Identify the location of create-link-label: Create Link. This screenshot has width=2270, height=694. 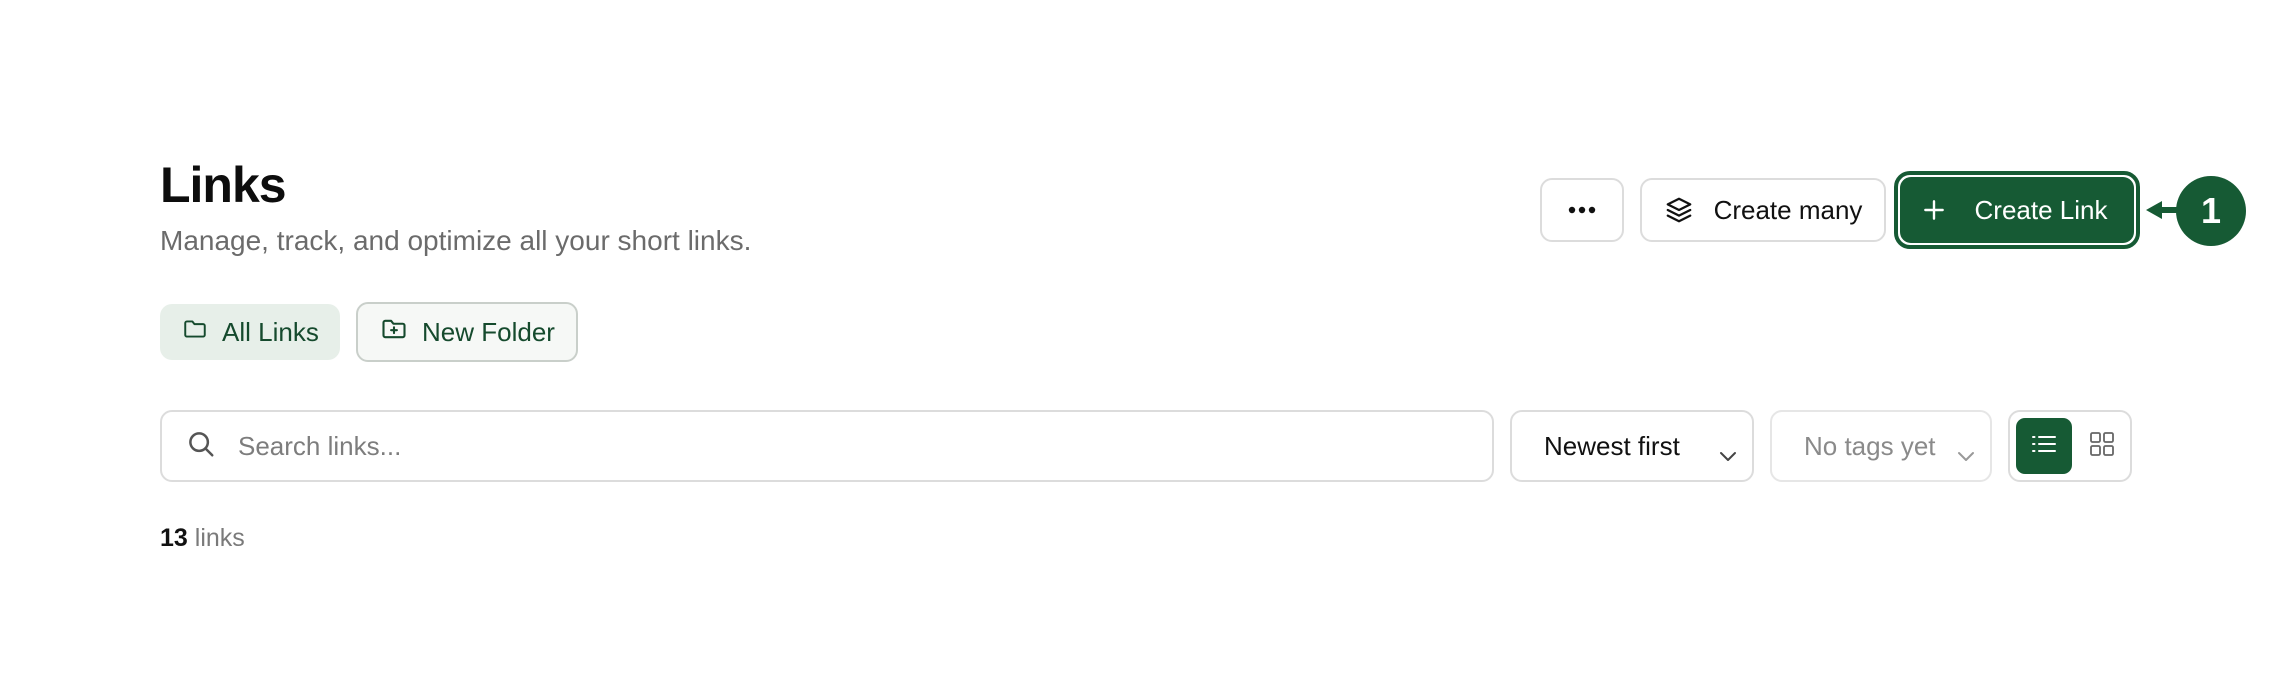
(2041, 209).